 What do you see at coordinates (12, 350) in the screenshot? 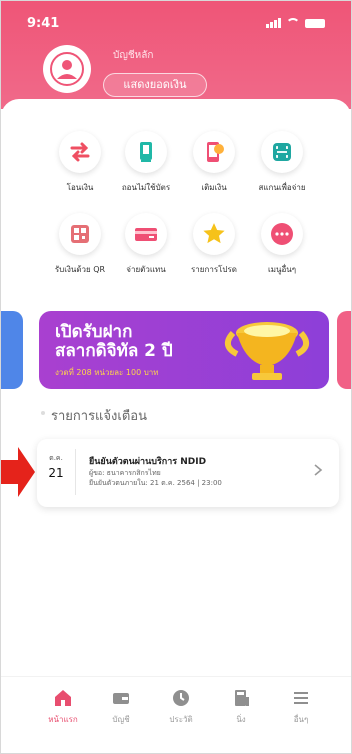
I see `previous-banner` at bounding box center [12, 350].